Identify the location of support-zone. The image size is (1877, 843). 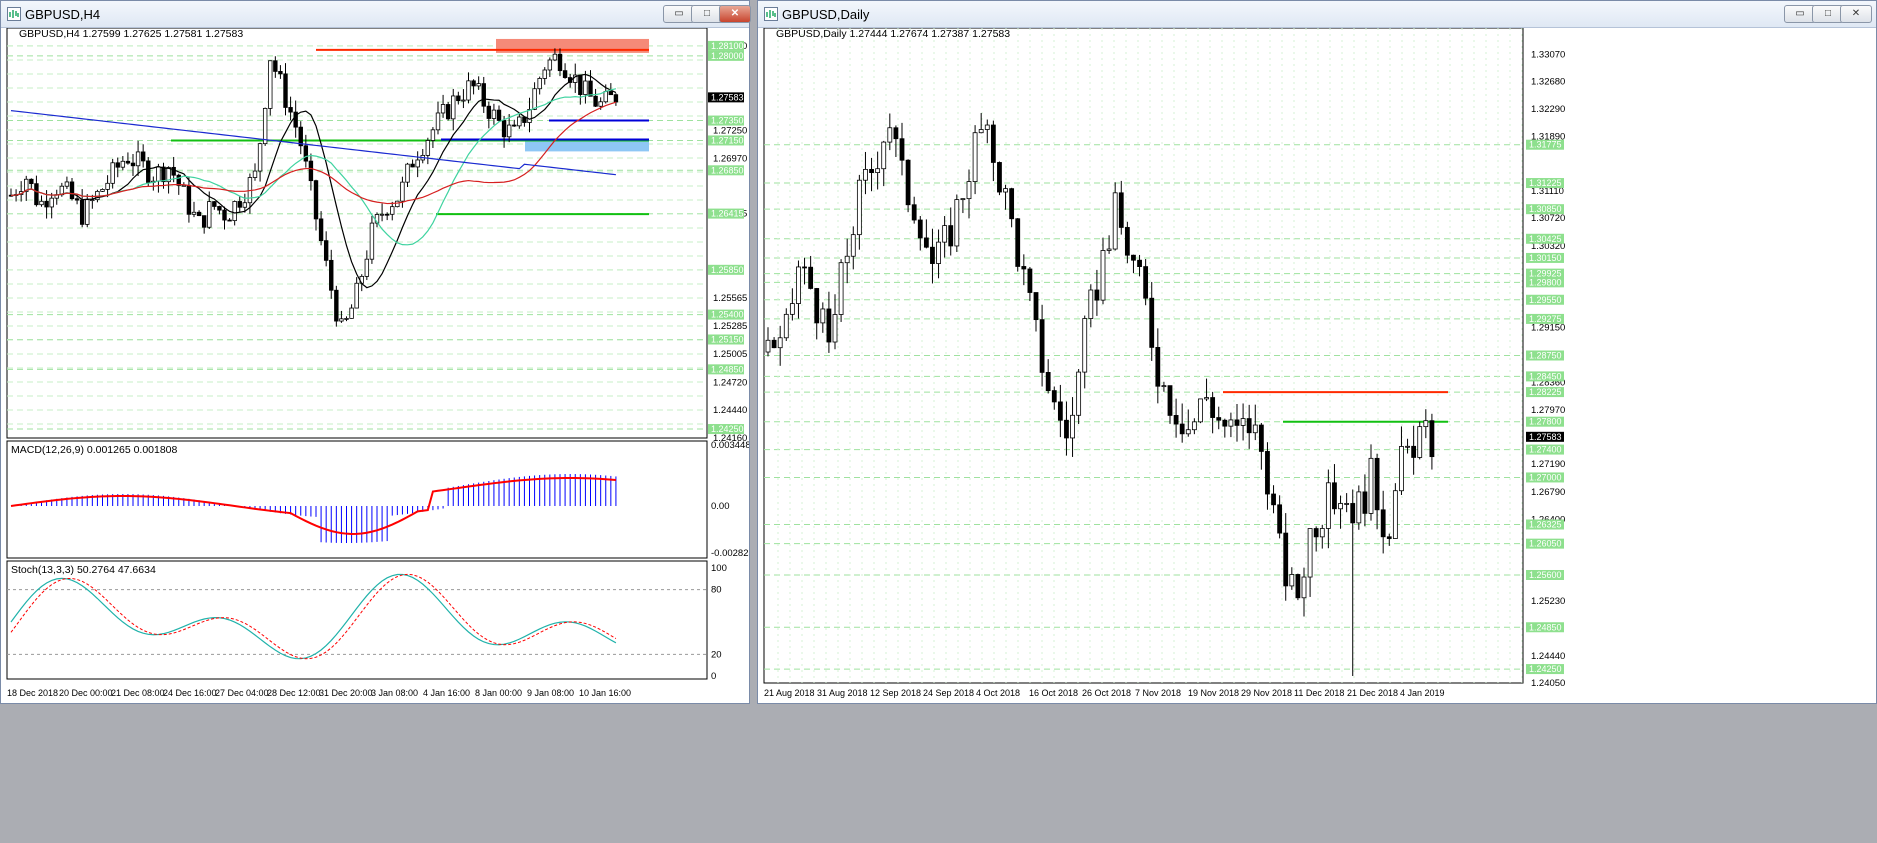
(587, 146).